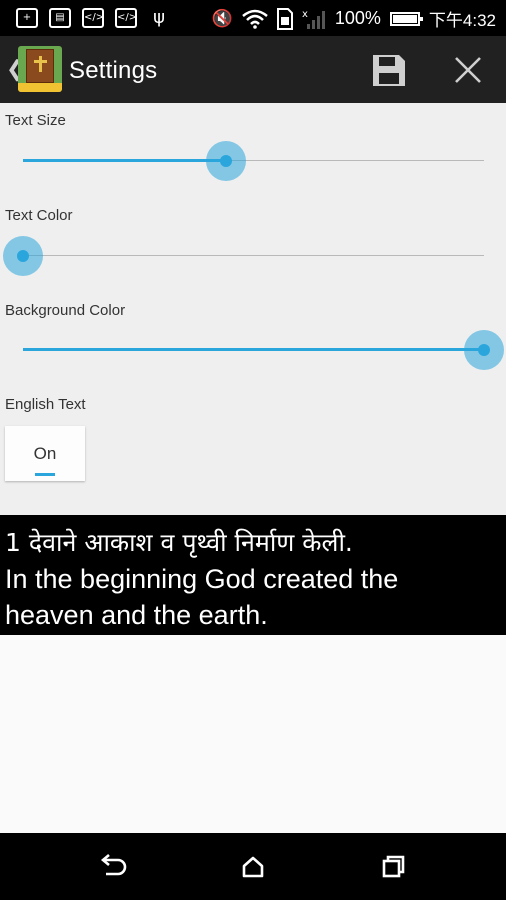  I want to click on background-color-slider, so click(263, 350).